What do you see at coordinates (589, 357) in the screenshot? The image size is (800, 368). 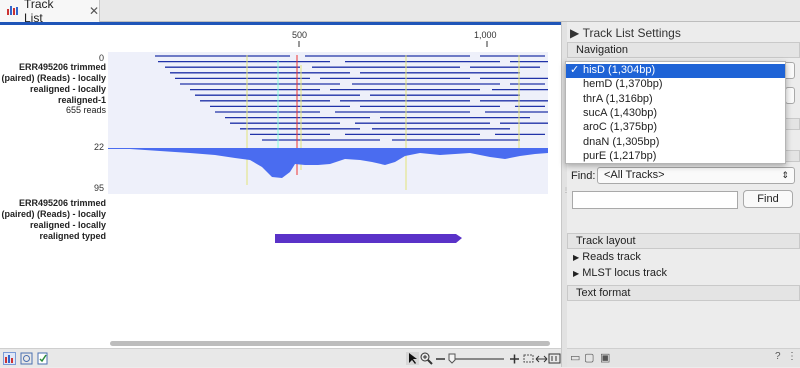 I see `folder-icon: ▢` at bounding box center [589, 357].